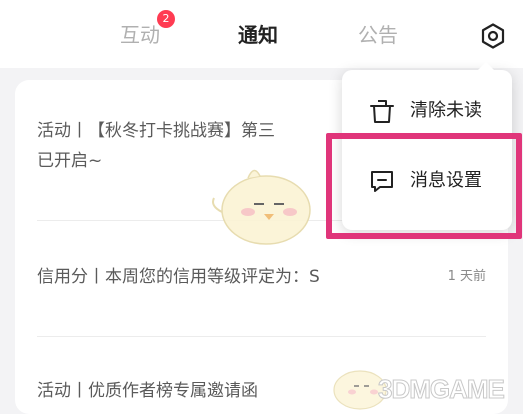 The image size is (523, 414). What do you see at coordinates (140, 35) in the screenshot?
I see `tab-interaction: 互动` at bounding box center [140, 35].